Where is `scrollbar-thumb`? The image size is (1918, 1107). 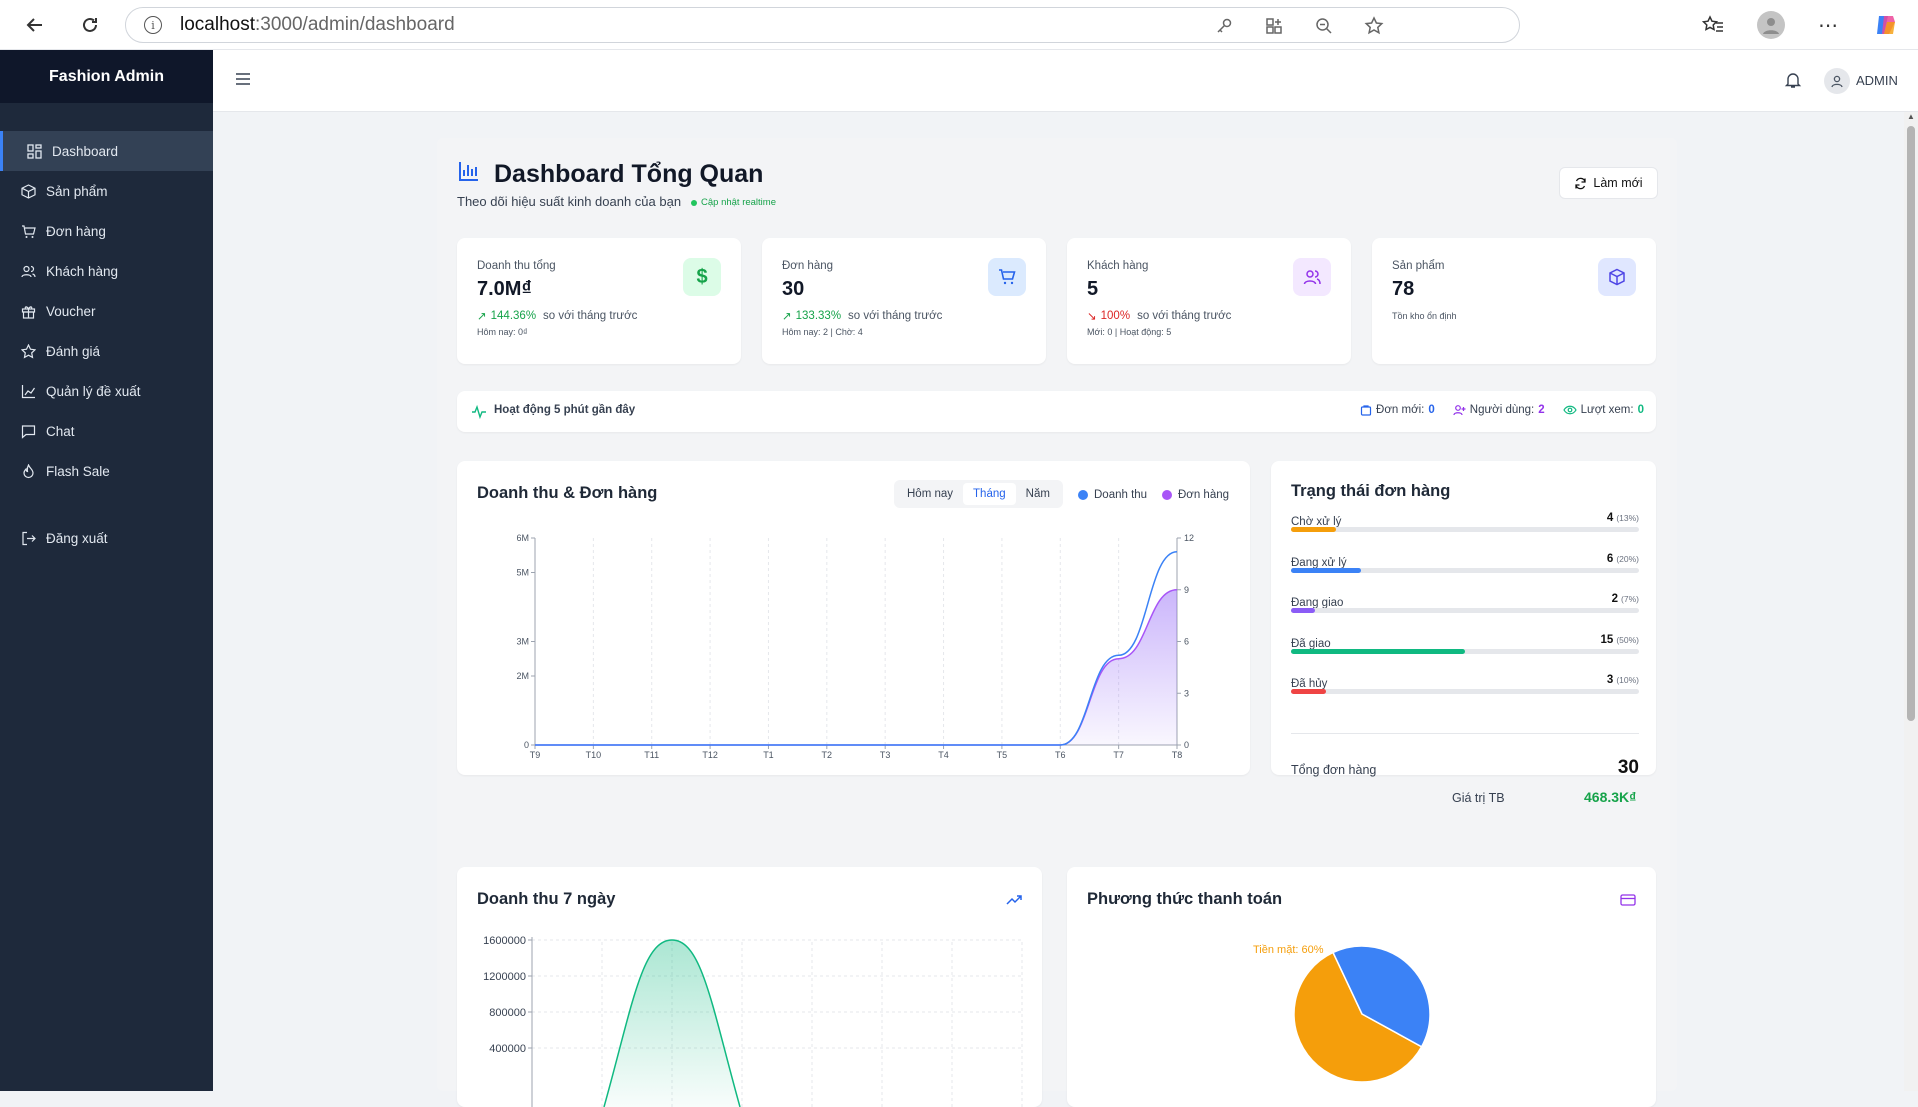
scrollbar-thumb is located at coordinates (1911, 423).